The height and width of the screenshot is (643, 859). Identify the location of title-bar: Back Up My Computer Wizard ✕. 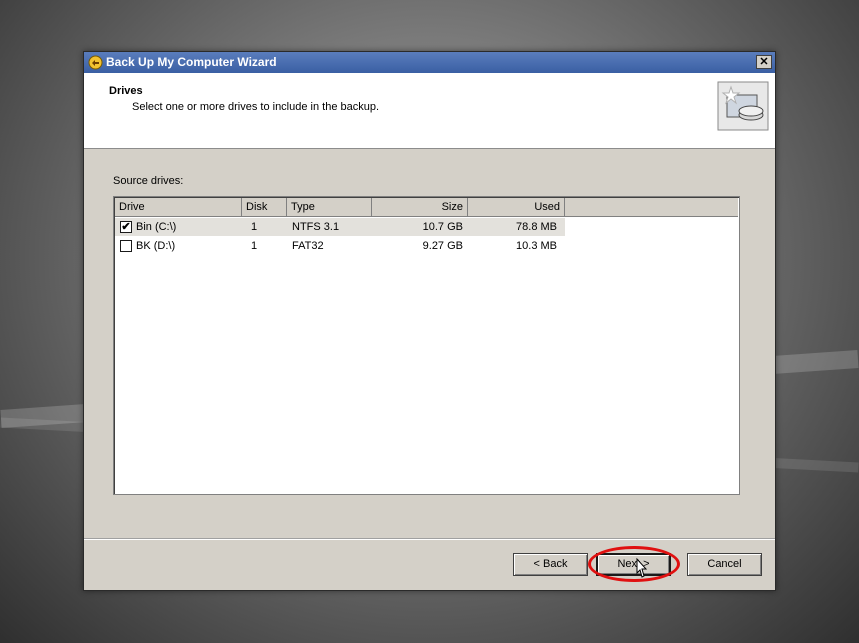
(429, 62).